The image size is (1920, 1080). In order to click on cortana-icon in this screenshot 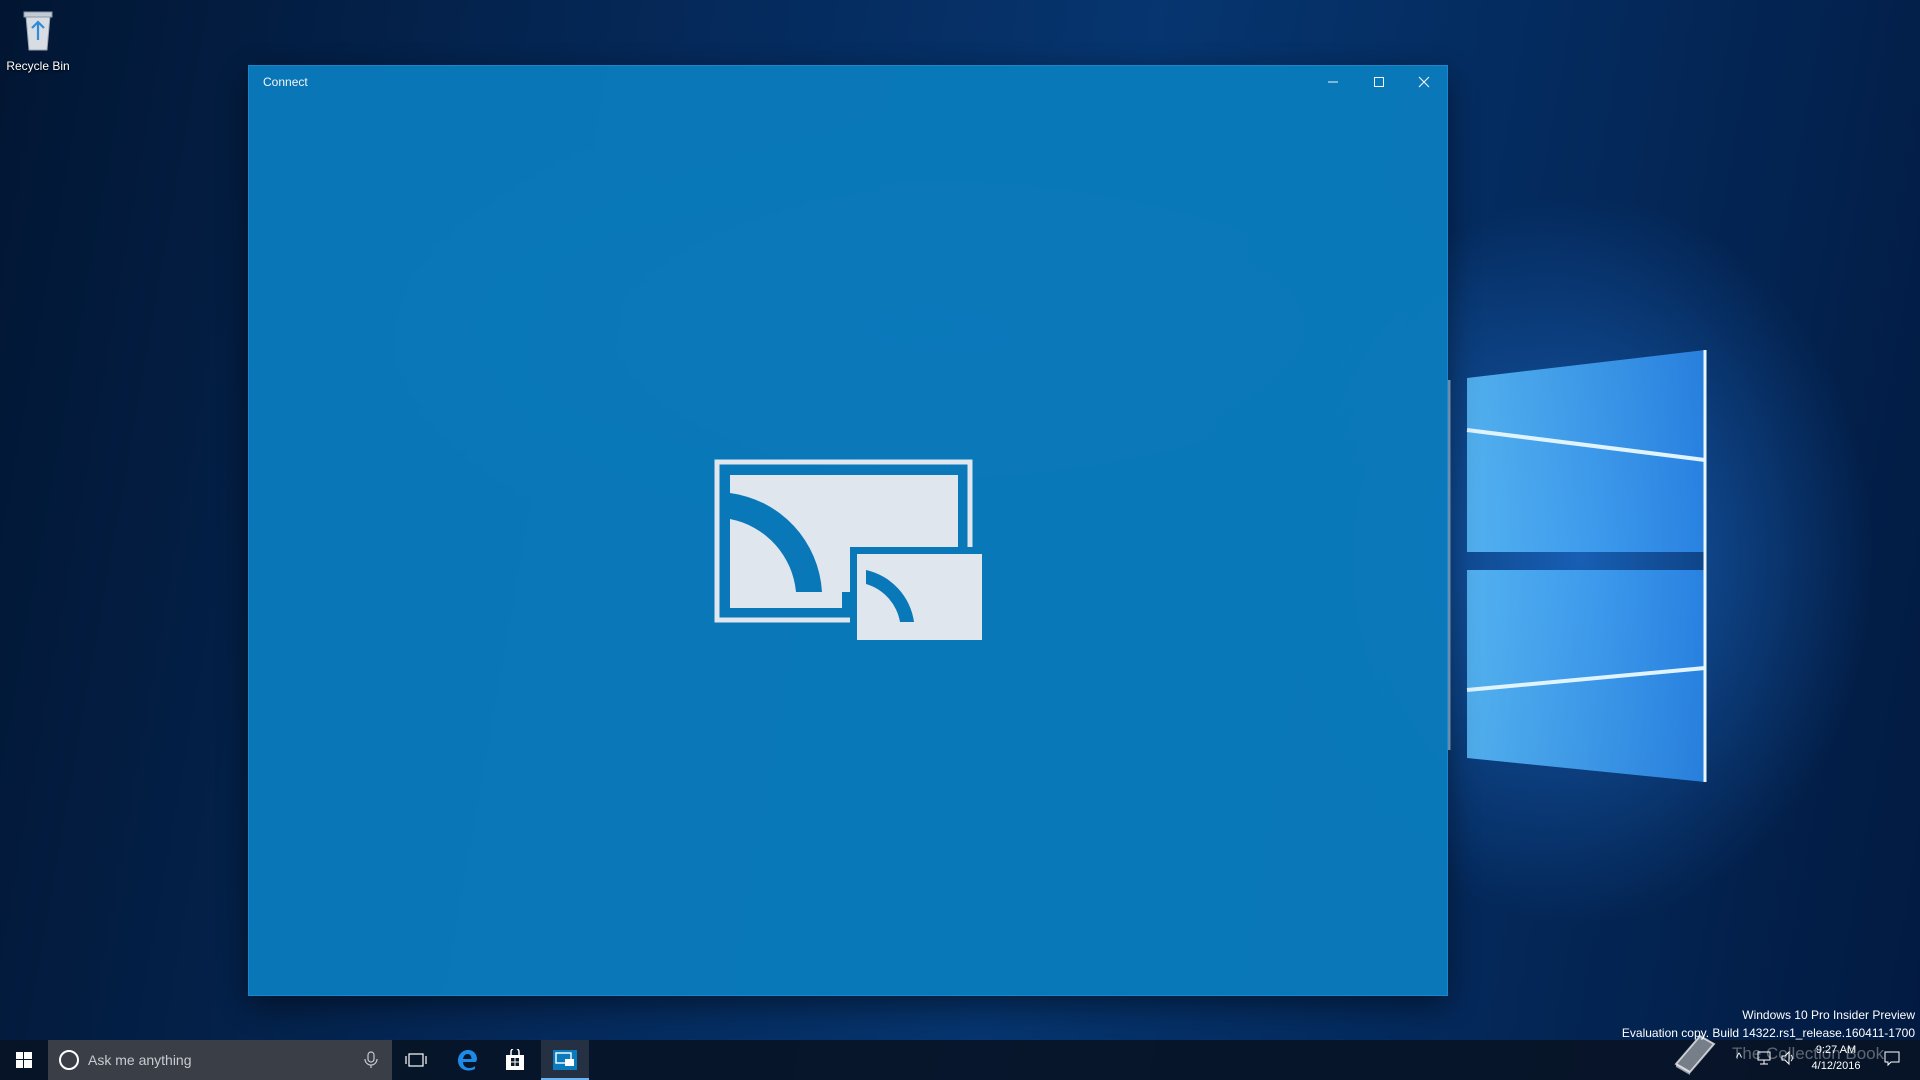, I will do `click(69, 1060)`.